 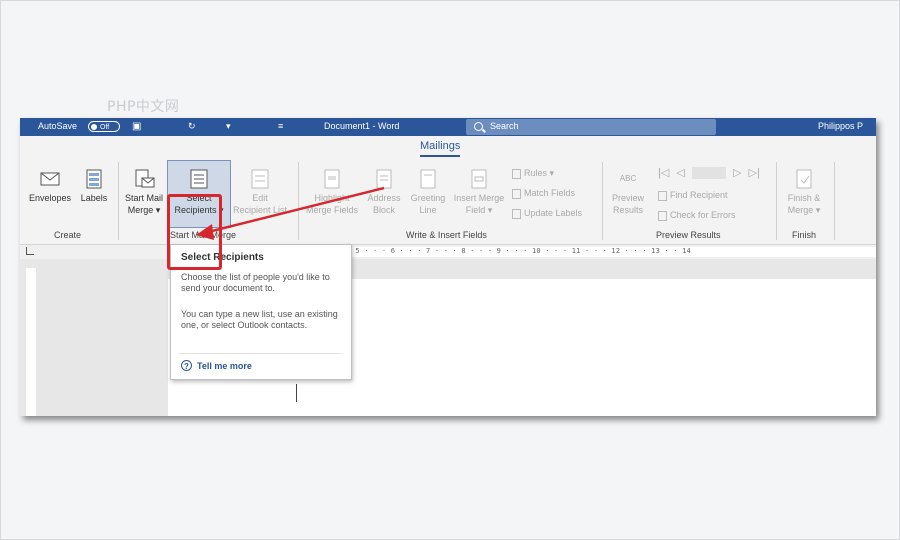 I want to click on red-arrow-icon, so click(x=290, y=213).